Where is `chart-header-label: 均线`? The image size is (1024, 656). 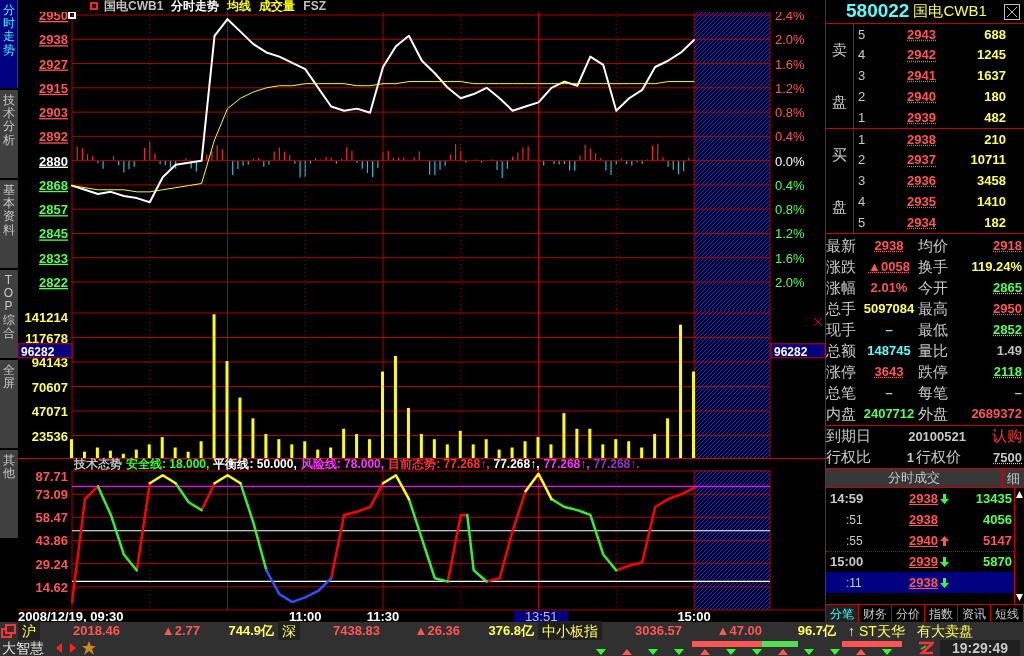
chart-header-label: 均线 is located at coordinates (239, 6).